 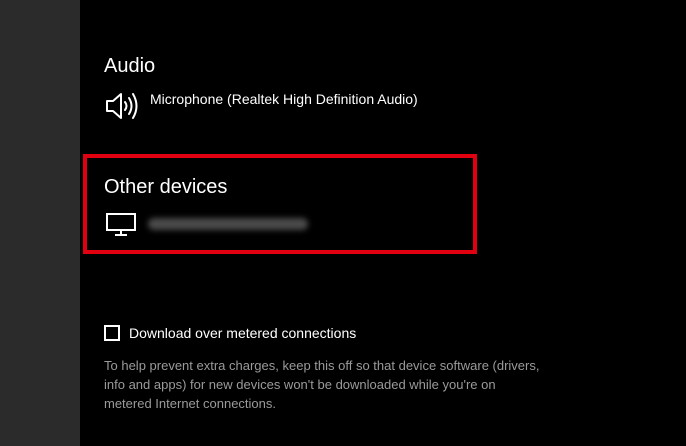 I want to click on metered-download-label: Download over metered connections, so click(x=243, y=333).